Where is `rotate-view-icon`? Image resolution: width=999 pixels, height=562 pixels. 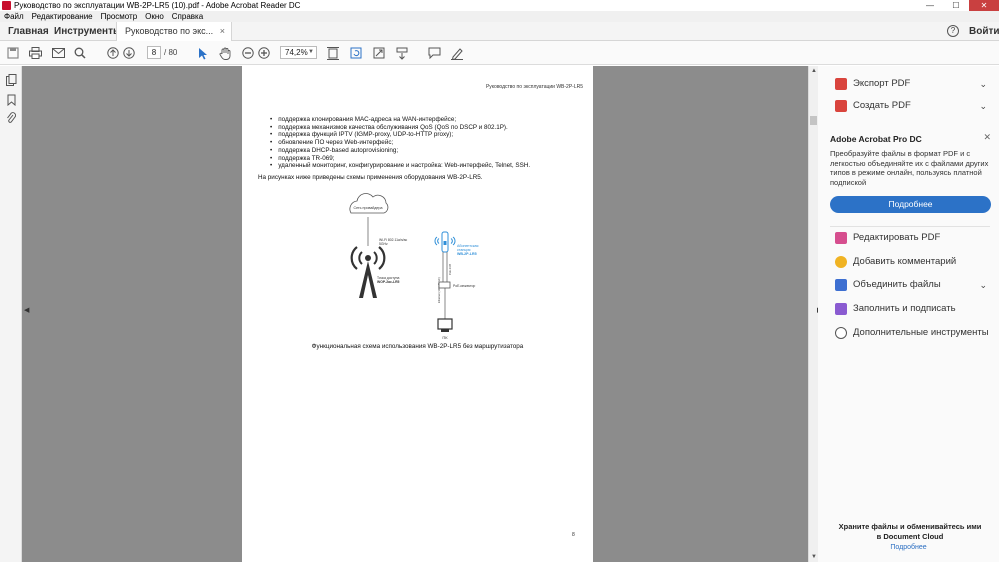
rotate-view-icon is located at coordinates (356, 53).